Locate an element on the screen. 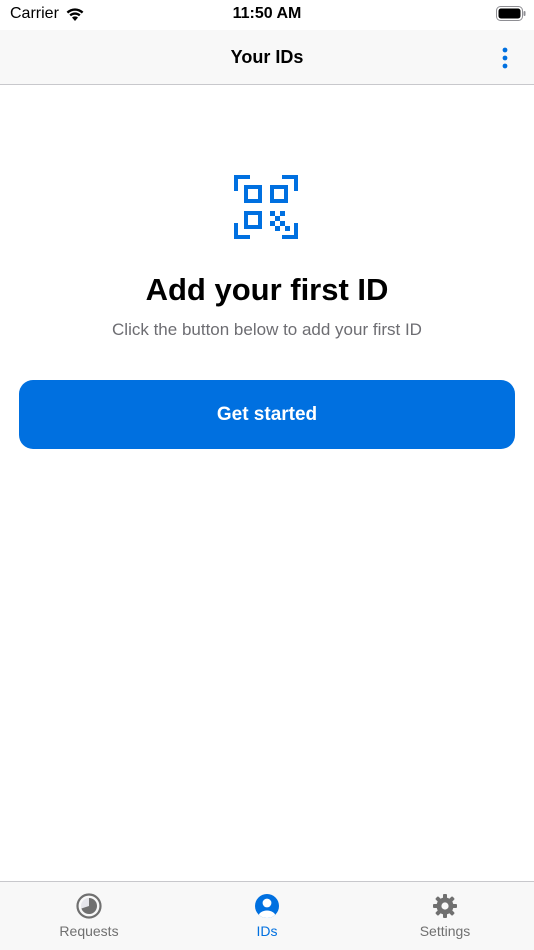  gear-icon is located at coordinates (445, 906).